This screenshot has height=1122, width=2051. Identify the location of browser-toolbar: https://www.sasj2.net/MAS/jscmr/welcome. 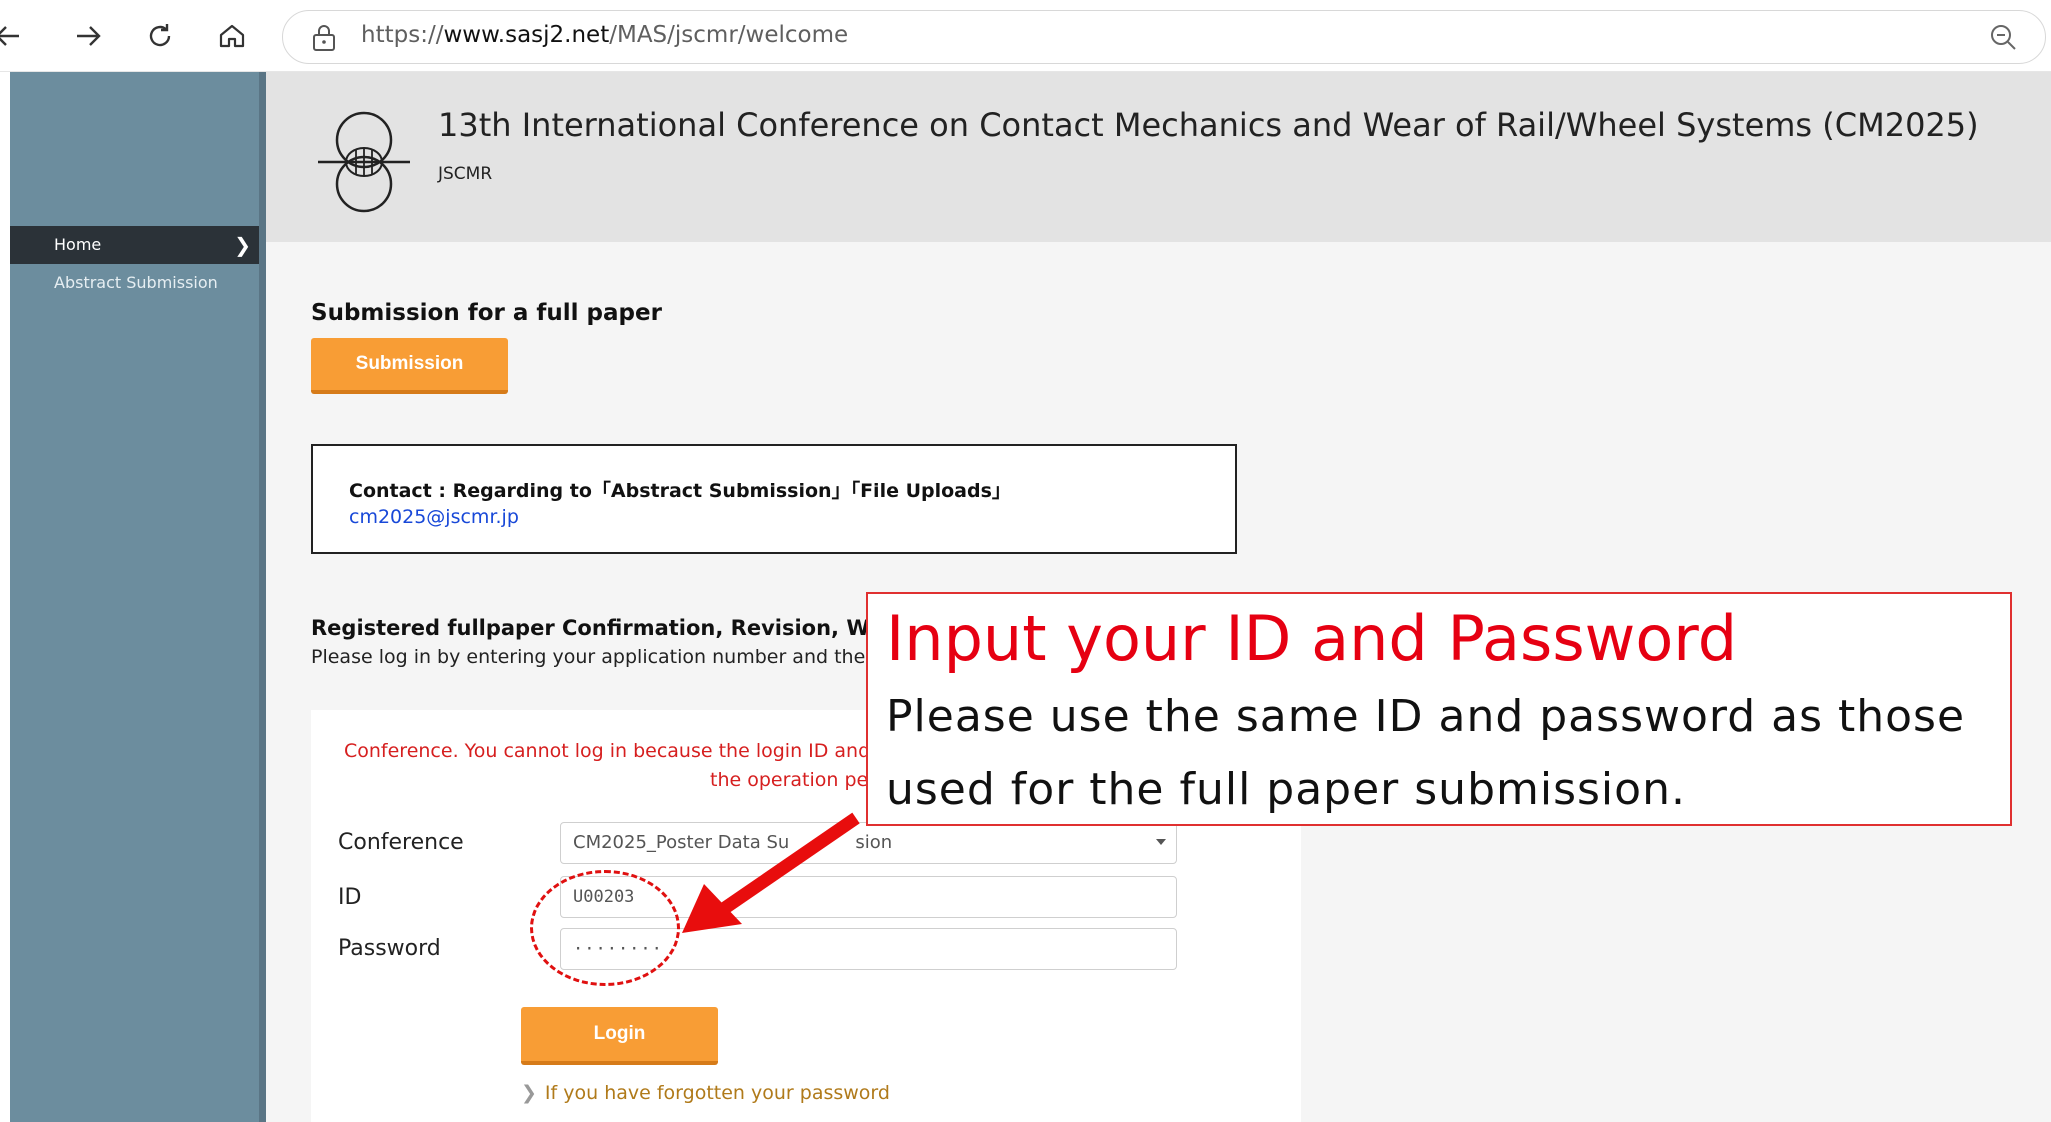
(1025, 36).